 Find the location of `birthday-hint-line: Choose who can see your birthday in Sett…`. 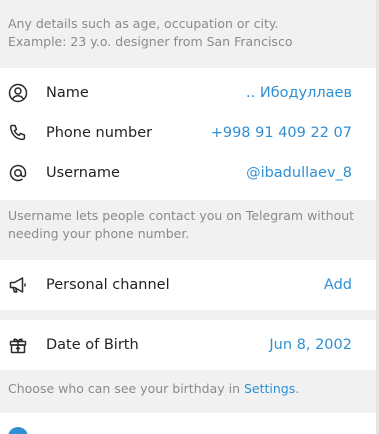

birthday-hint-line: Choose who can see your birthday in Sett… is located at coordinates (186, 389).